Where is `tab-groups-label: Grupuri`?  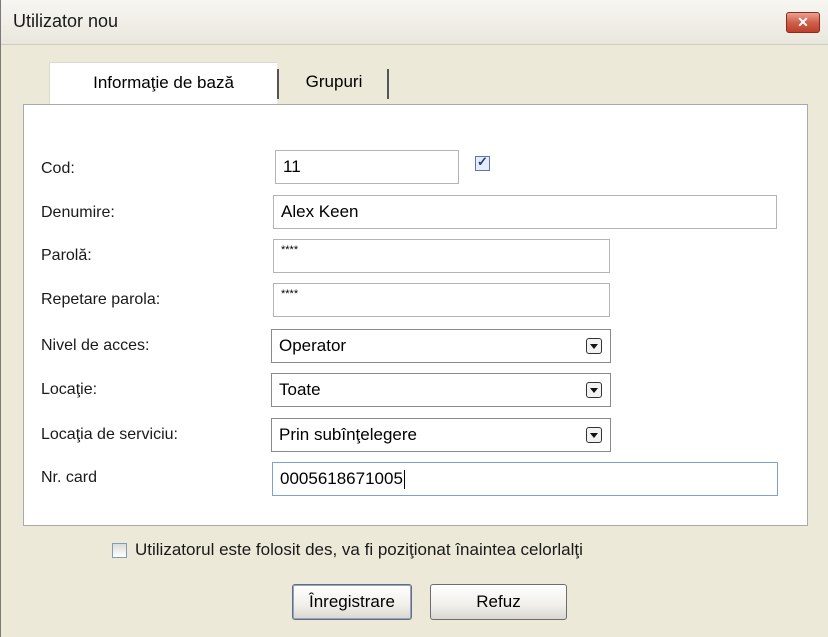 tab-groups-label: Grupuri is located at coordinates (334, 81).